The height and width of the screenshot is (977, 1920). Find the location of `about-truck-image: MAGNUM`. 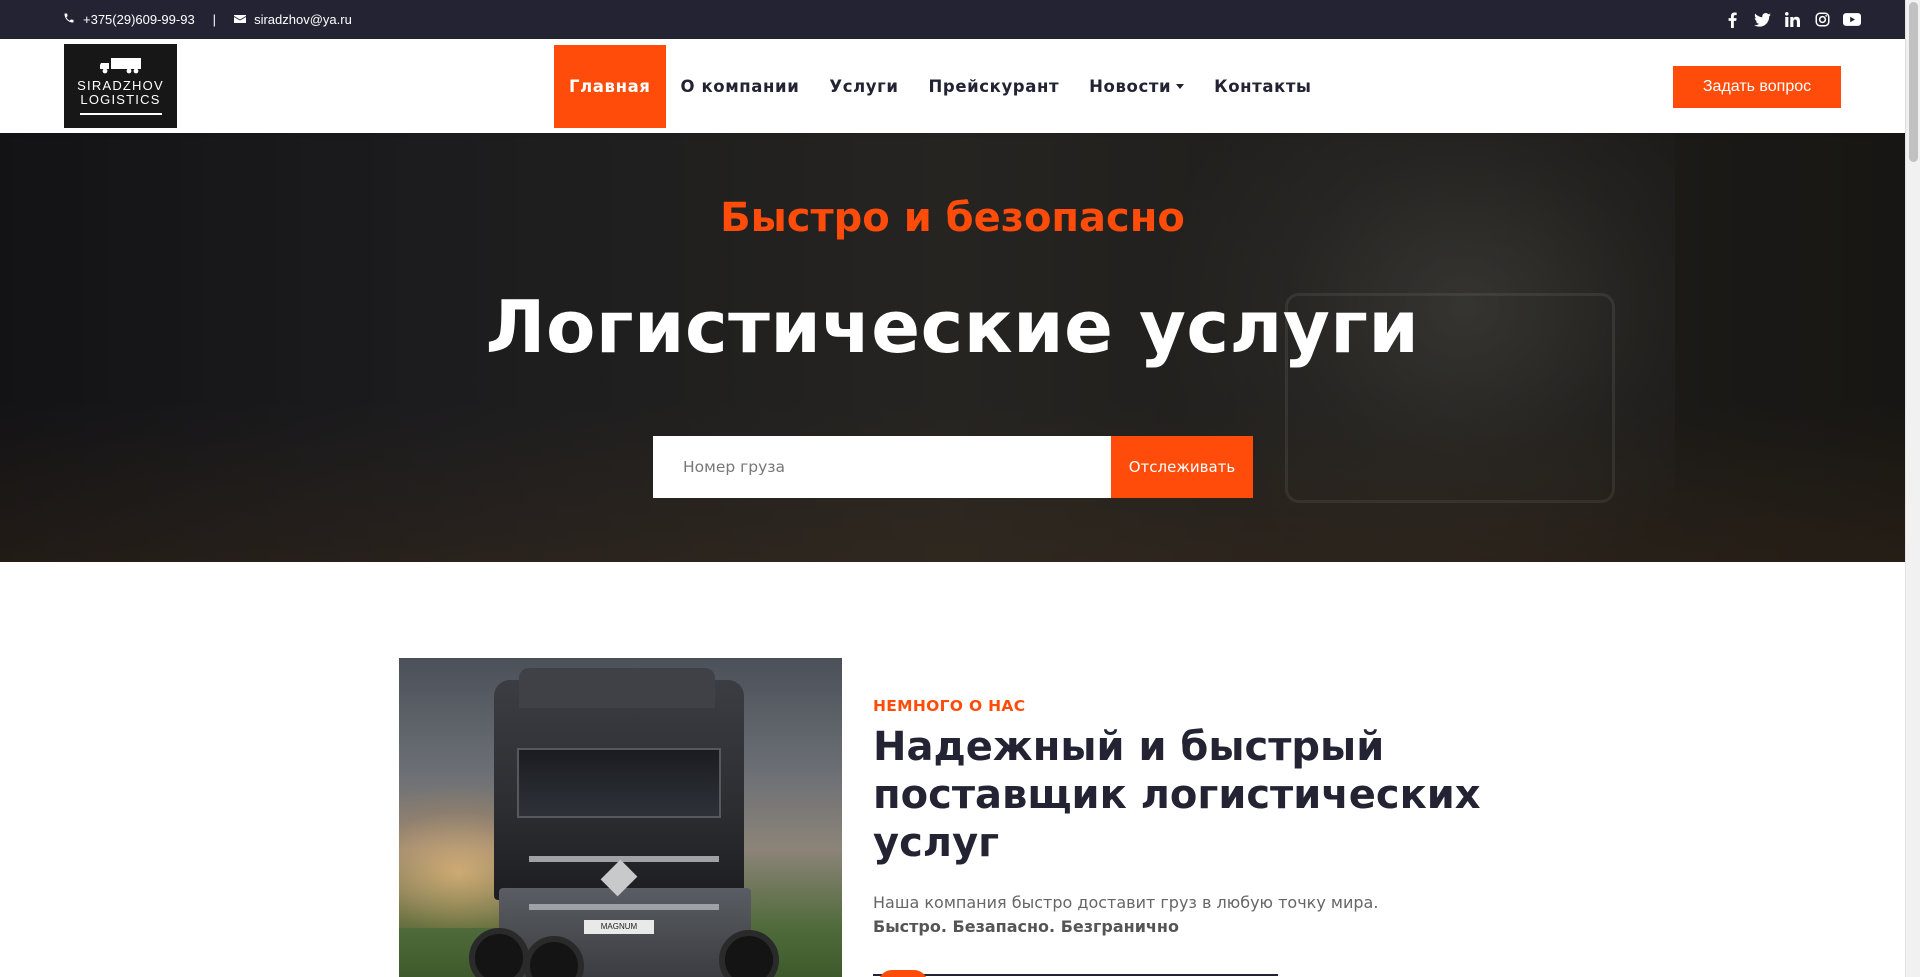

about-truck-image: MAGNUM is located at coordinates (620, 817).